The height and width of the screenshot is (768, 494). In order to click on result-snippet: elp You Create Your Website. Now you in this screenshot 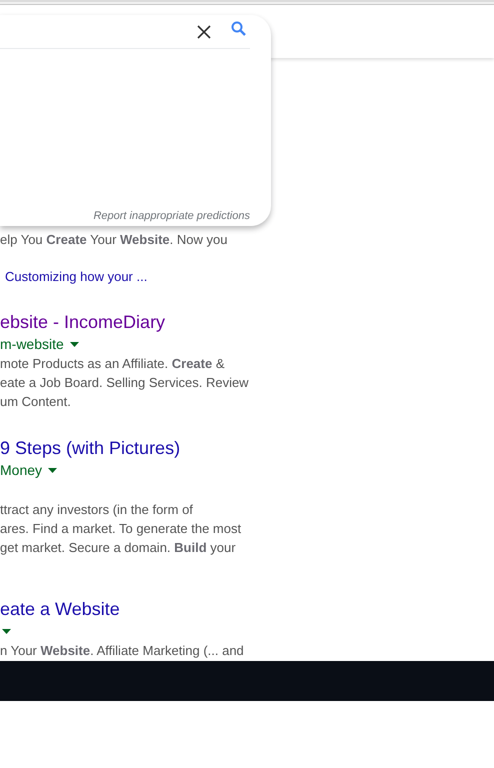, I will do `click(114, 240)`.